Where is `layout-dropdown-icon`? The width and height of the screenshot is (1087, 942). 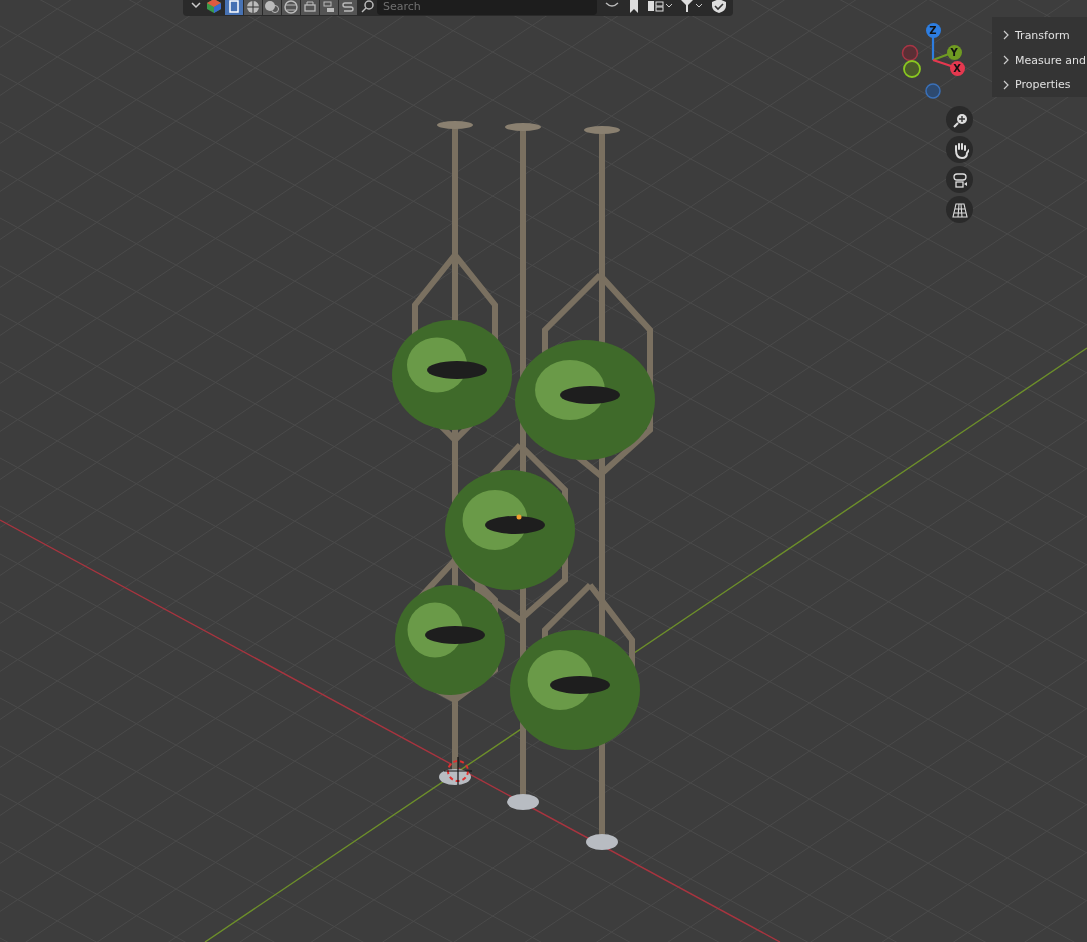
layout-dropdown-icon is located at coordinates (660, 6).